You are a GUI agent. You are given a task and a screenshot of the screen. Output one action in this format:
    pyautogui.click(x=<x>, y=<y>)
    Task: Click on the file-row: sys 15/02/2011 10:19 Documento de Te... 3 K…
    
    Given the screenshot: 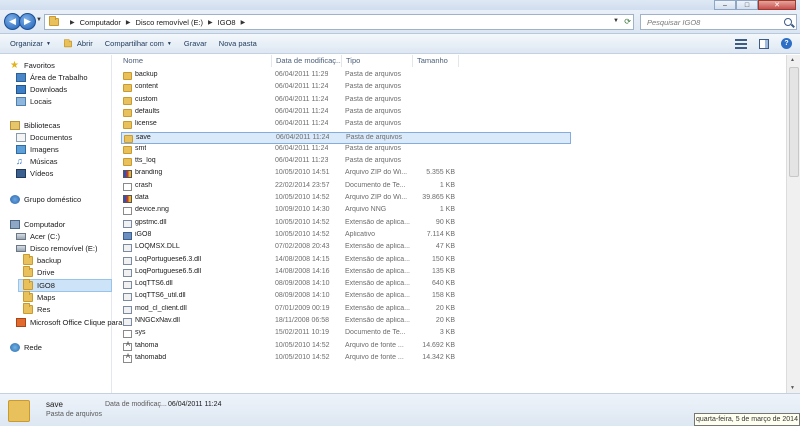 What is the action you would take?
    pyautogui.click(x=346, y=334)
    